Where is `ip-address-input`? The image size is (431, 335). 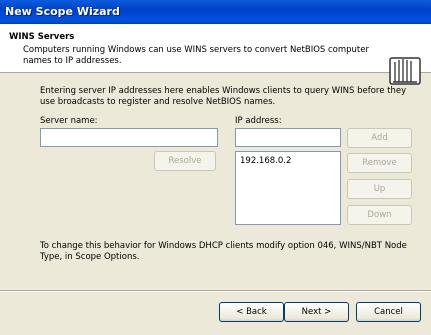 ip-address-input is located at coordinates (288, 137).